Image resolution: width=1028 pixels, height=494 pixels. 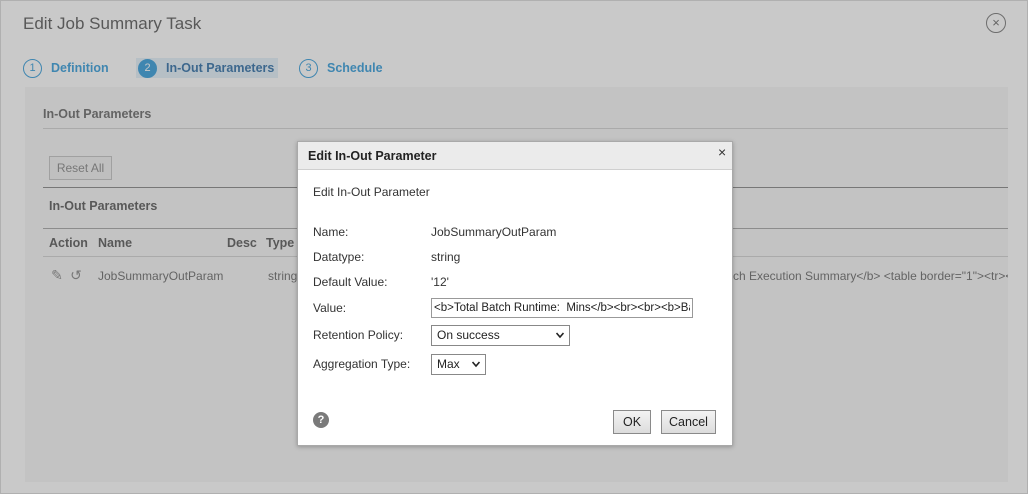 I want to click on retention-policy-label: Retention Policy:, so click(x=358, y=335).